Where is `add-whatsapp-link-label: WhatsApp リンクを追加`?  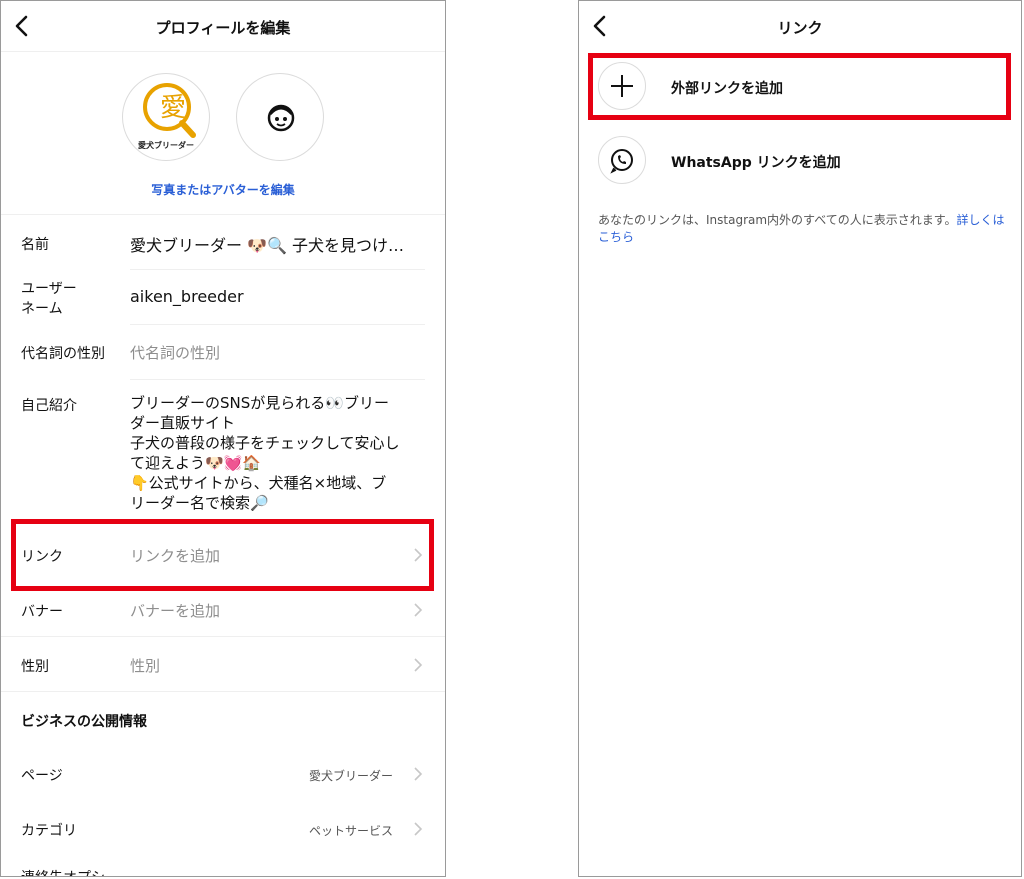
add-whatsapp-link-label: WhatsApp リンクを追加 is located at coordinates (756, 162).